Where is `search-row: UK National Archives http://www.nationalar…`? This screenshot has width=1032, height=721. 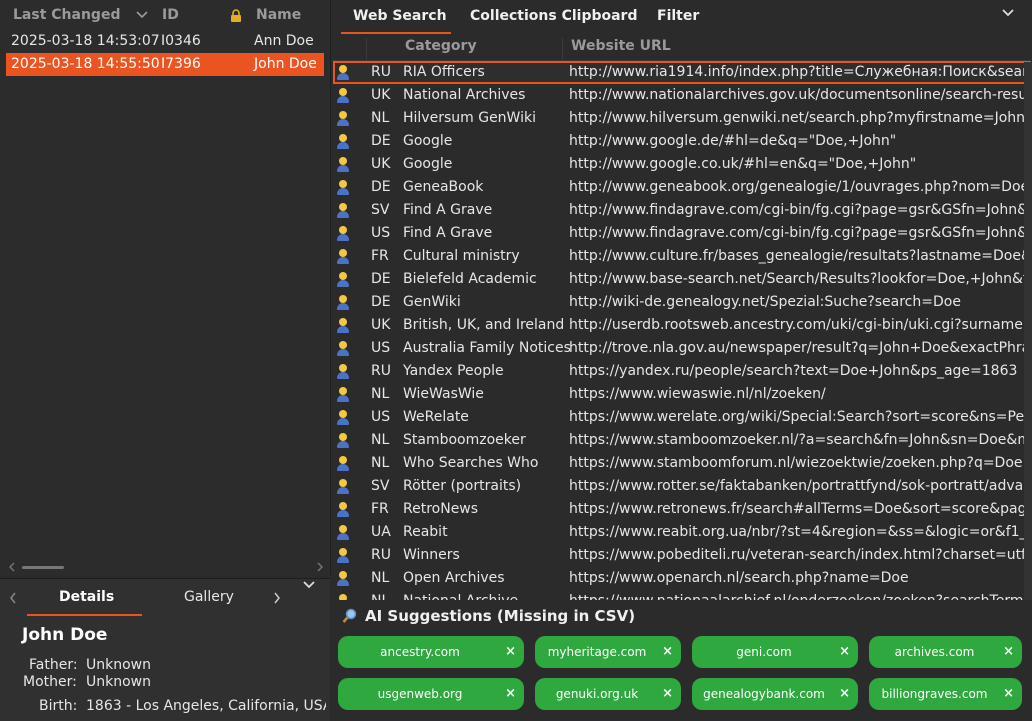
search-row: UK National Archives http://www.nationalar… is located at coordinates (682, 95).